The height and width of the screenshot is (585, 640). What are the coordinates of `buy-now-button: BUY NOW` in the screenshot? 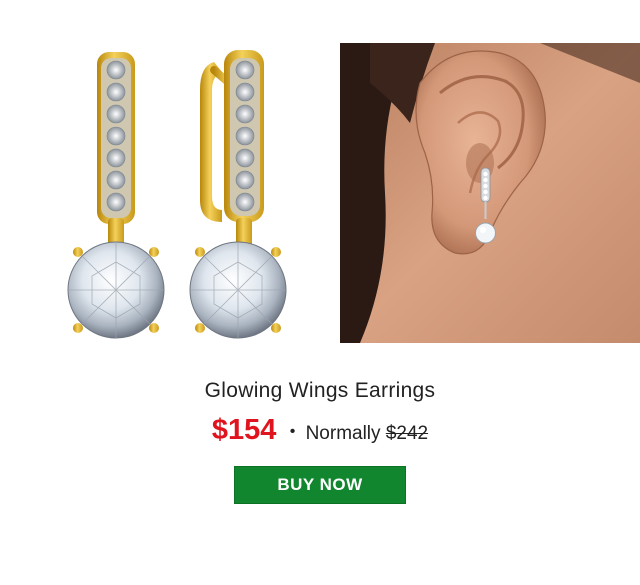 It's located at (320, 485).